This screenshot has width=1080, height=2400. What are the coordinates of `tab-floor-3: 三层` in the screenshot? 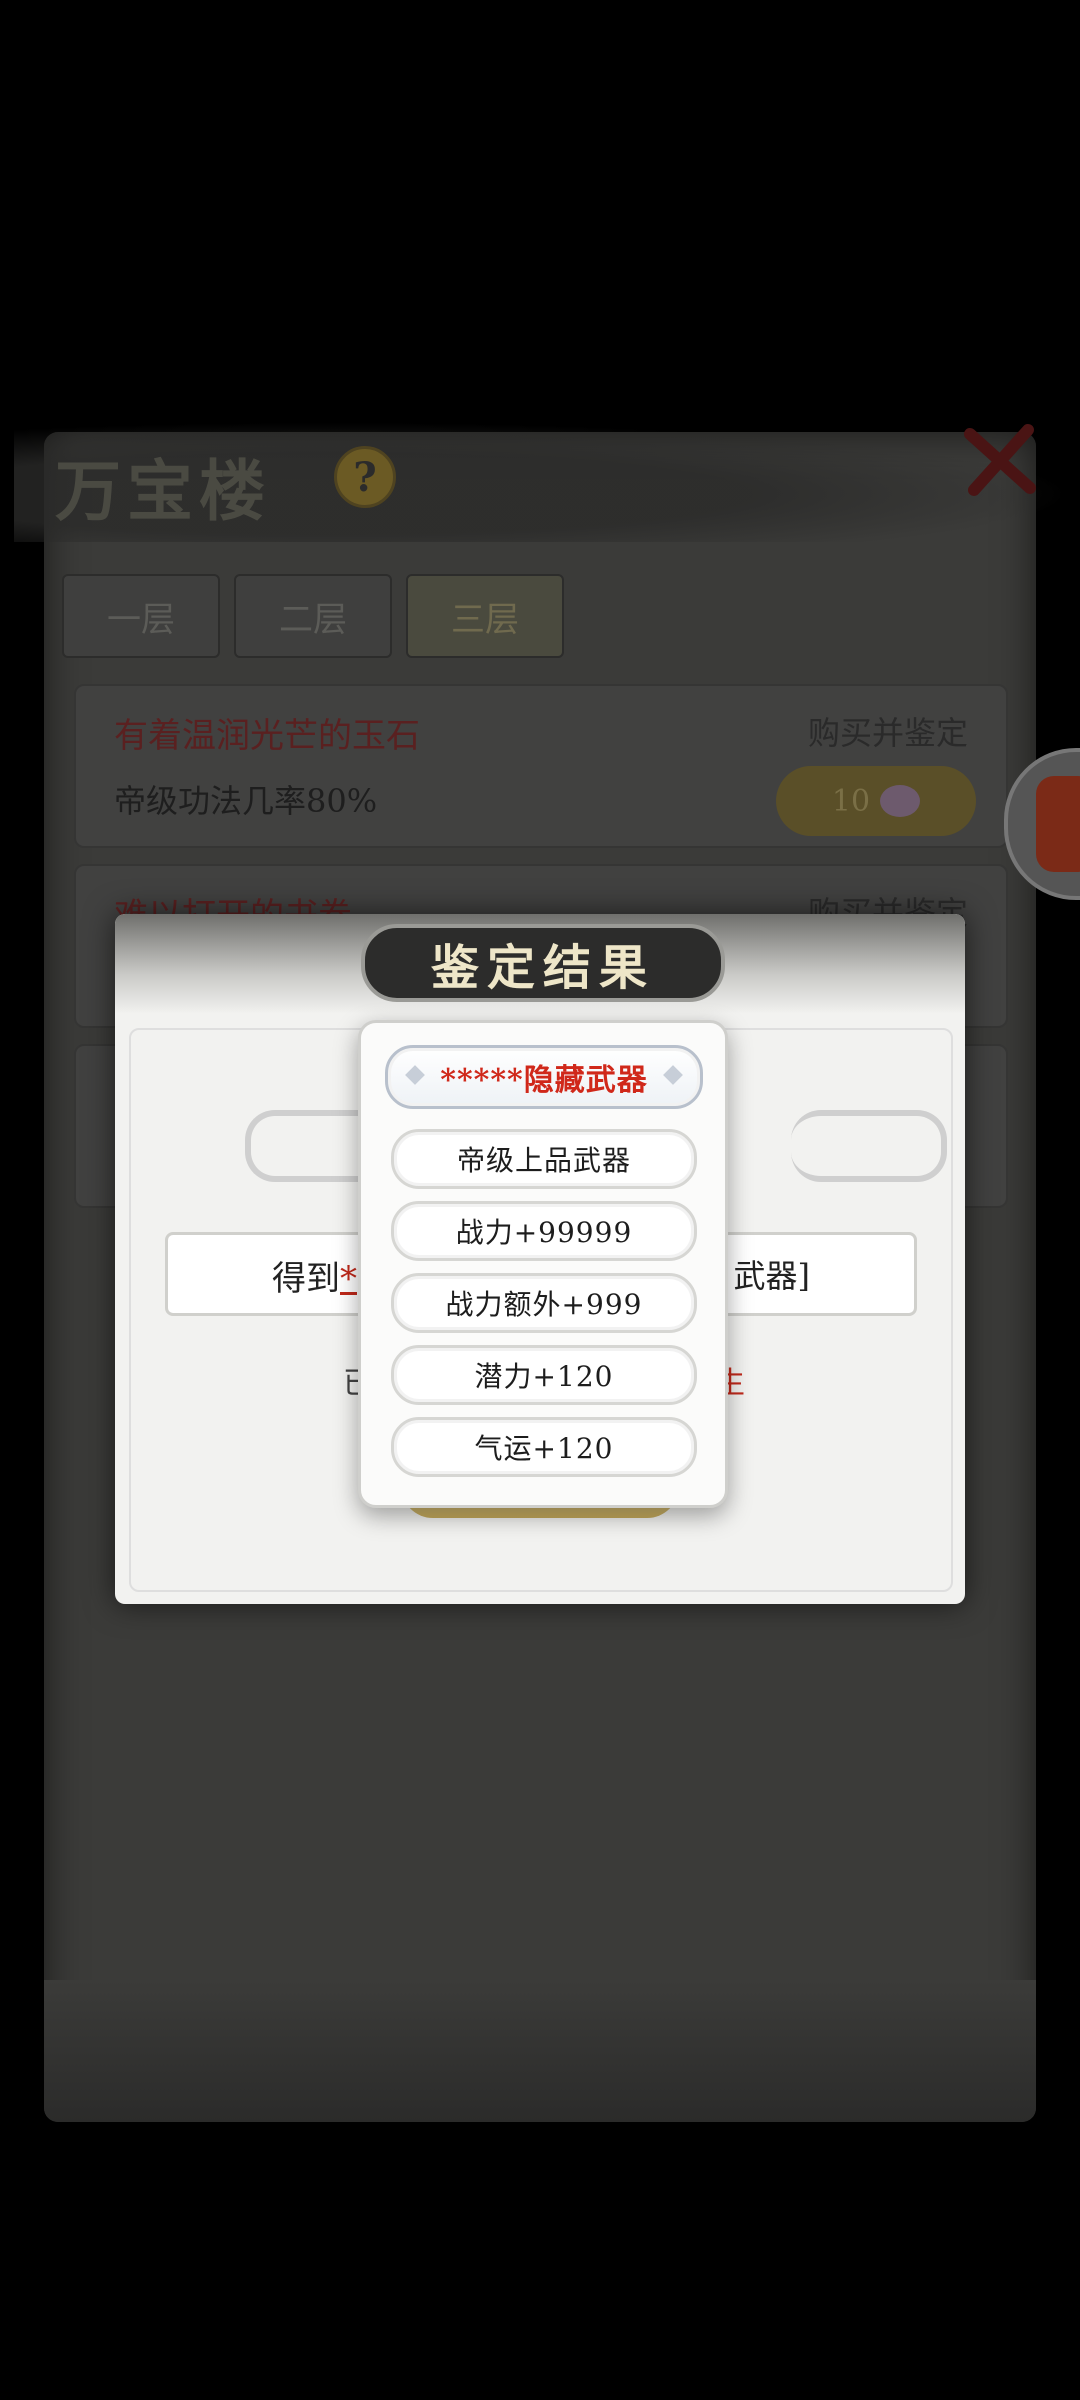 It's located at (485, 616).